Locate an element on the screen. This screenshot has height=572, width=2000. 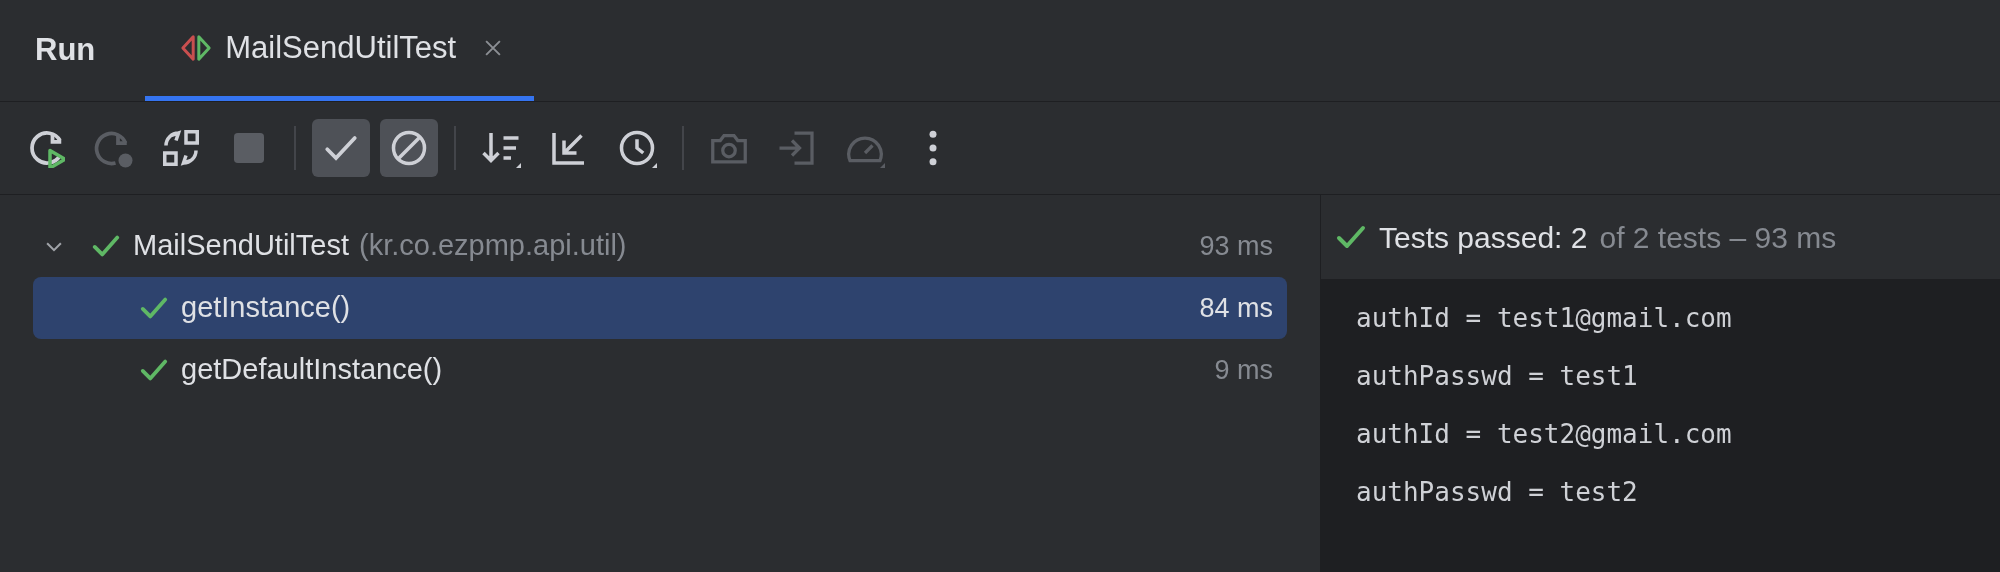
test-name: MailSendUtilTest is located at coordinates (241, 246).